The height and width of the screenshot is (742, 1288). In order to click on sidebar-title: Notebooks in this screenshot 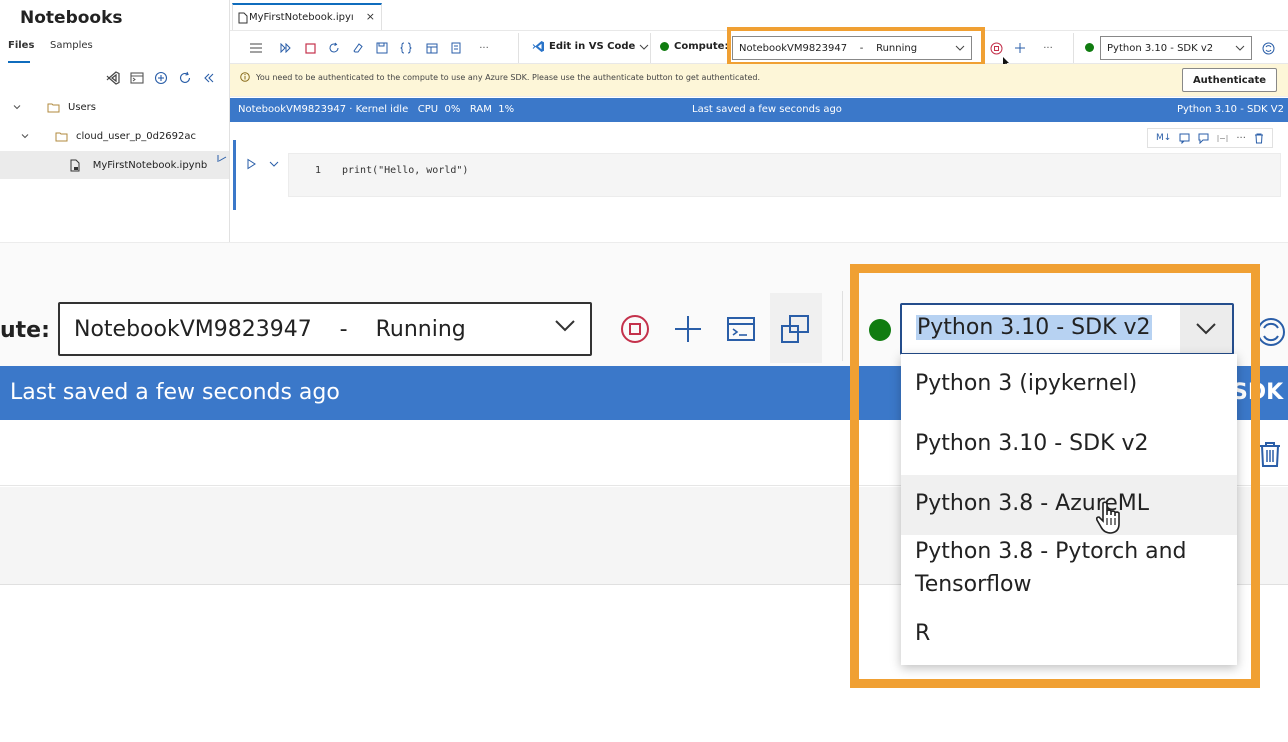, I will do `click(71, 18)`.